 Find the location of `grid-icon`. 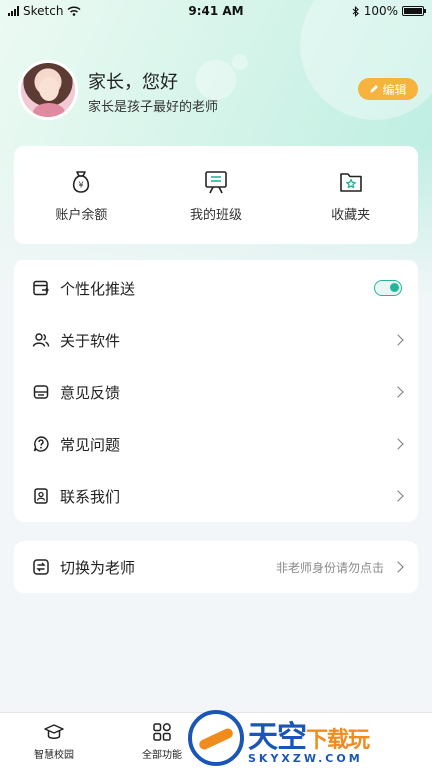

grid-icon is located at coordinates (162, 732).